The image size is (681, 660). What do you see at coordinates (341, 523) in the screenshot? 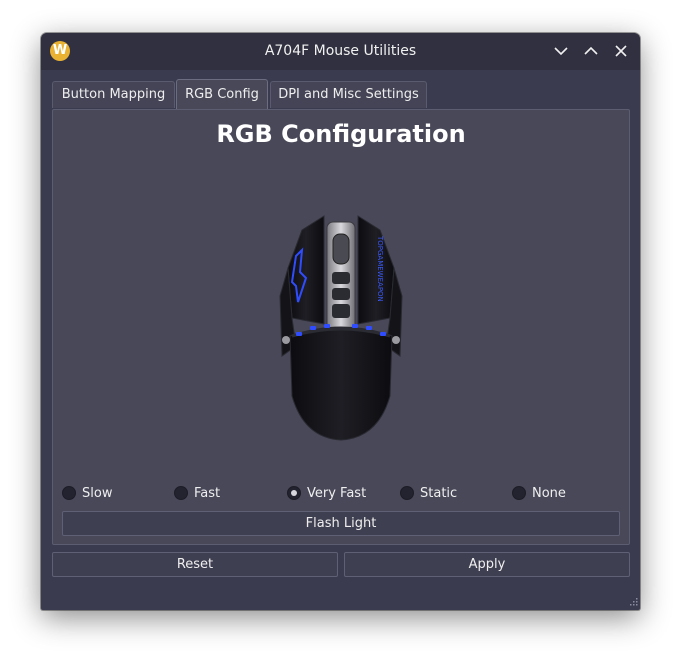
I see `flash-light-button: Flash Light` at bounding box center [341, 523].